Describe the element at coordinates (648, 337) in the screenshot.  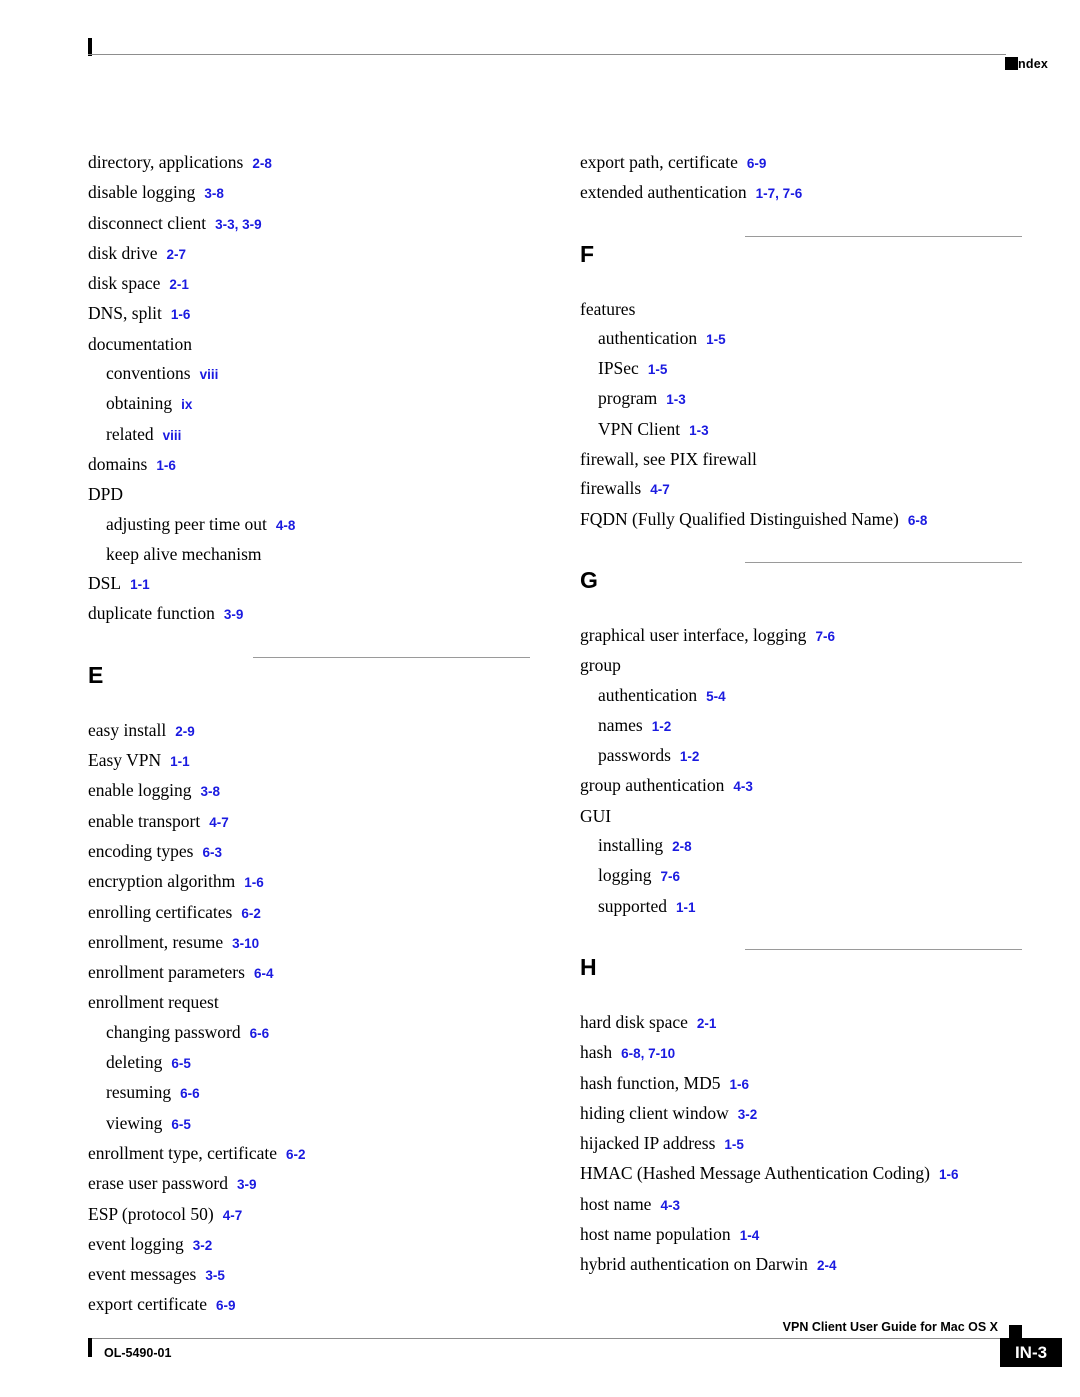
I see `index-entry-term: authentication` at that location.